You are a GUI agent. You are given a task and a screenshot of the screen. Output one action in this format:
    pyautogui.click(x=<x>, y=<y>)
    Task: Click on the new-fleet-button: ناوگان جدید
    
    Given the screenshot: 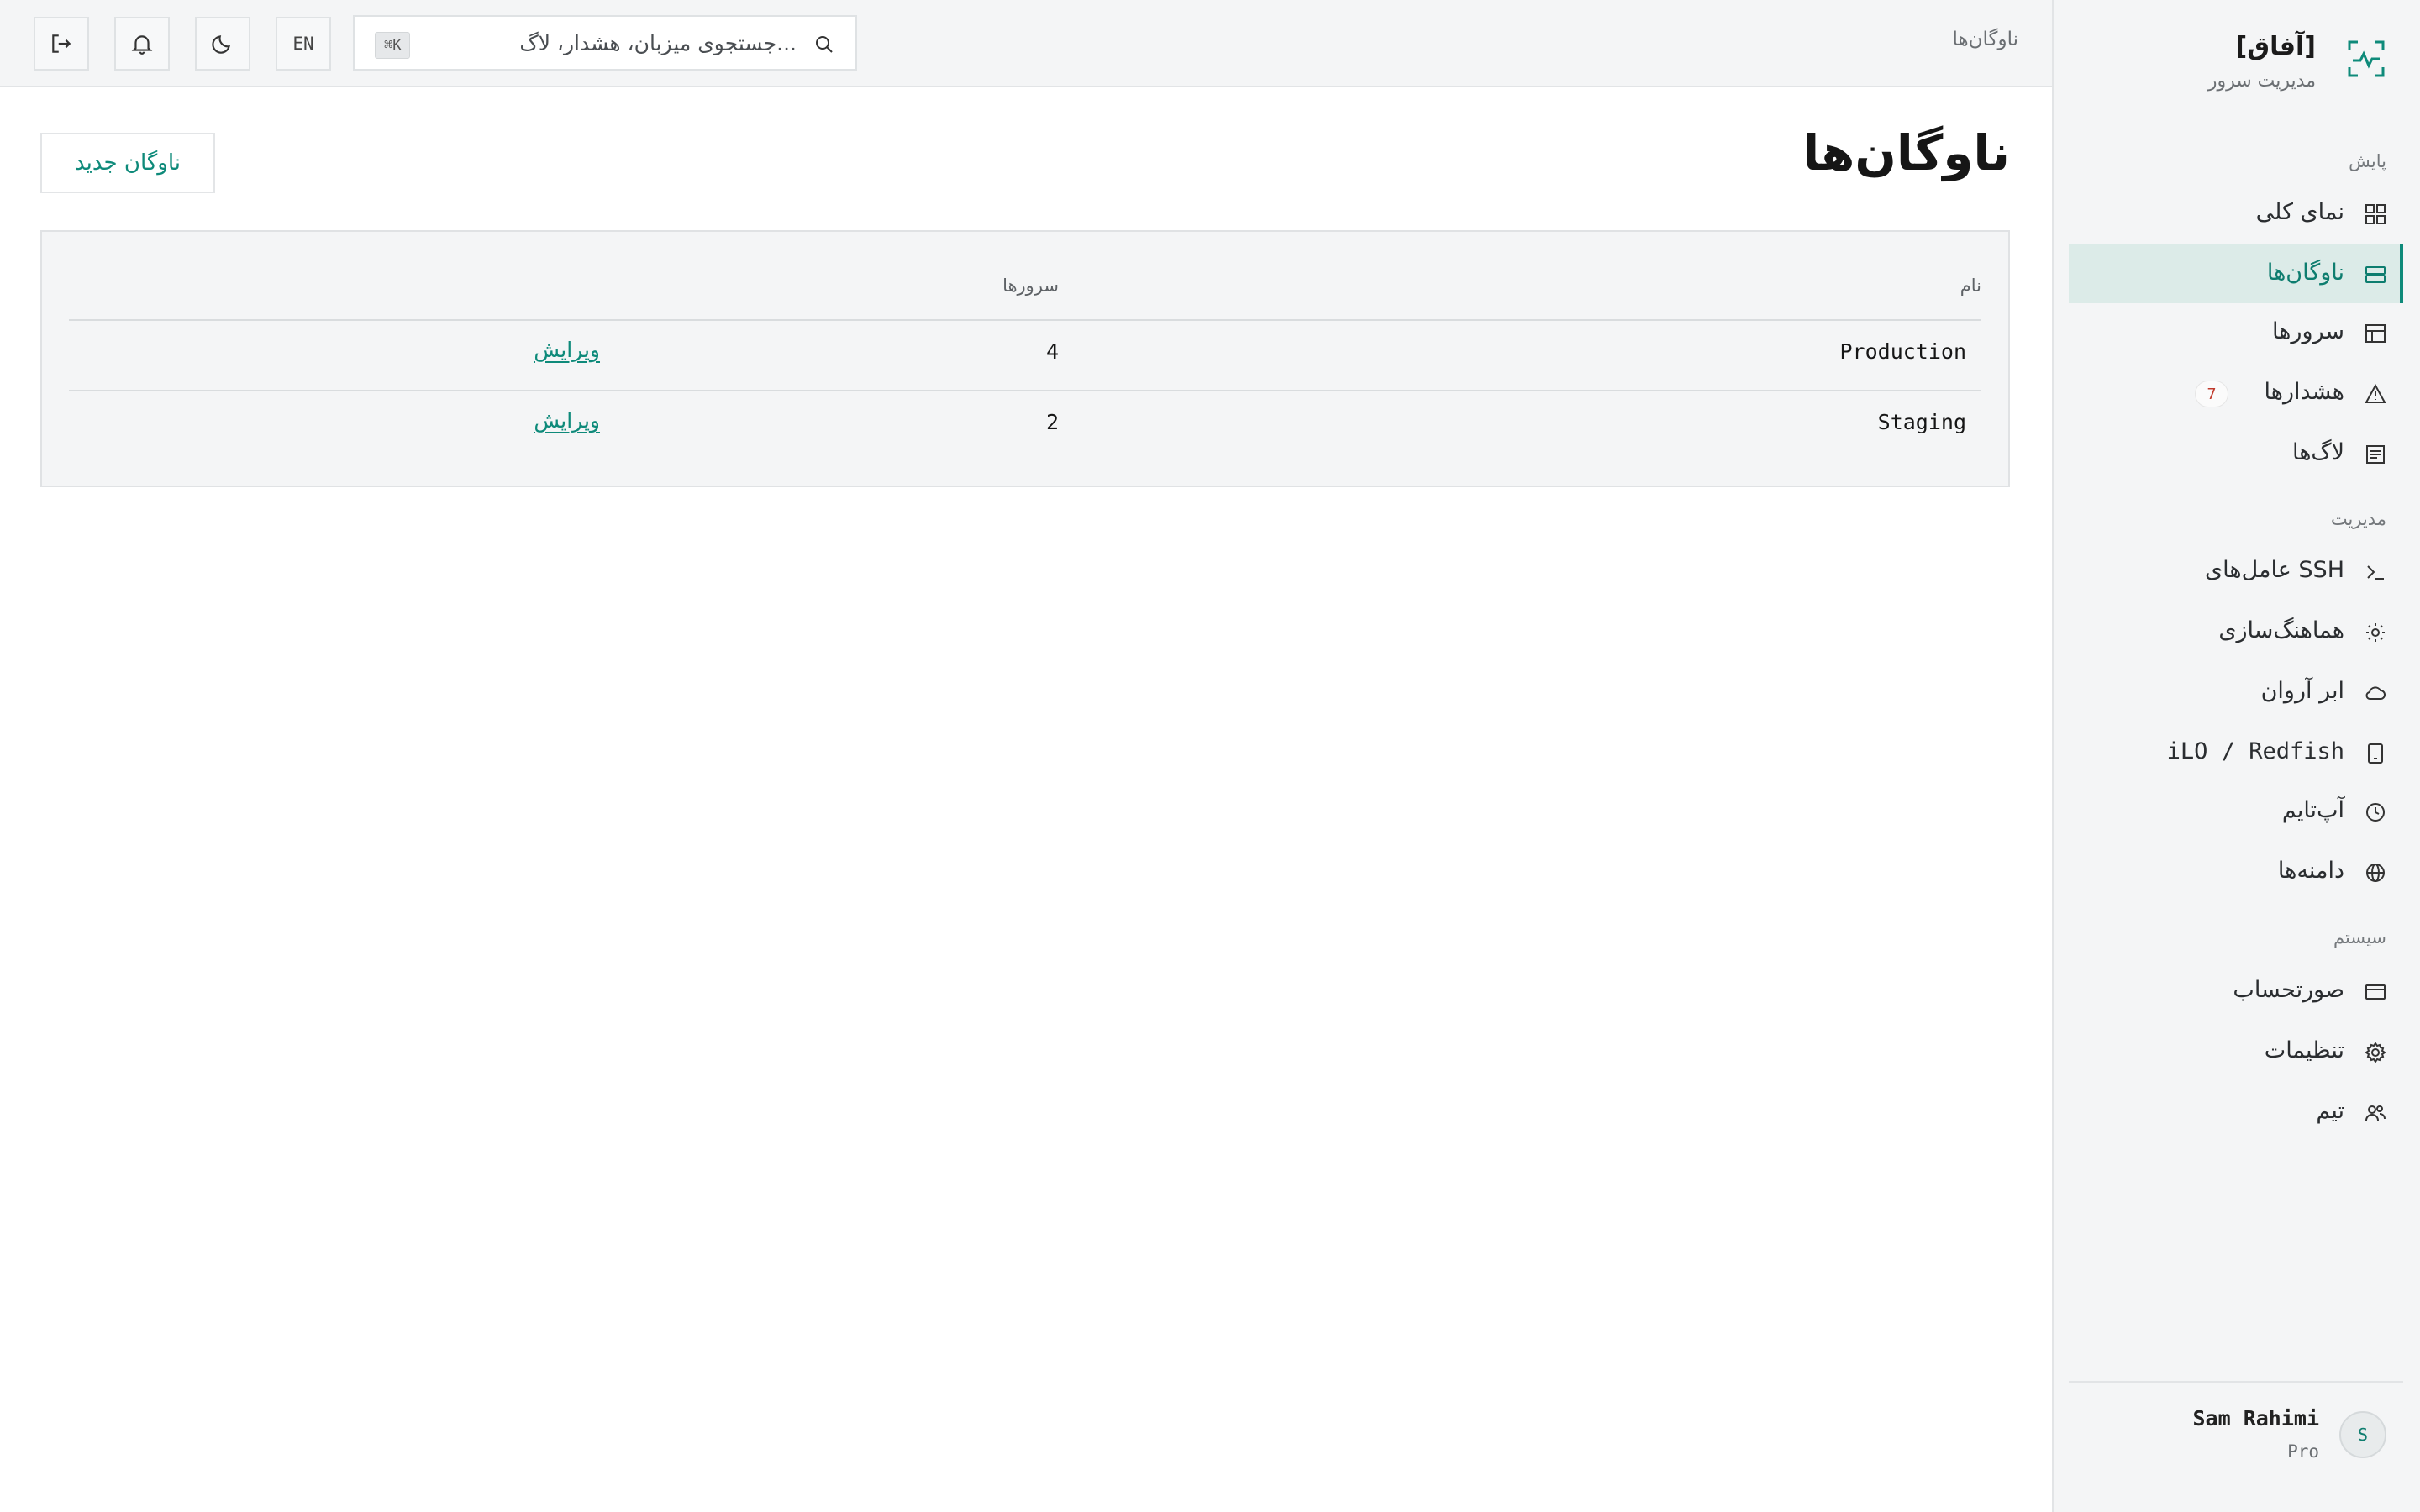 What is the action you would take?
    pyautogui.click(x=128, y=163)
    